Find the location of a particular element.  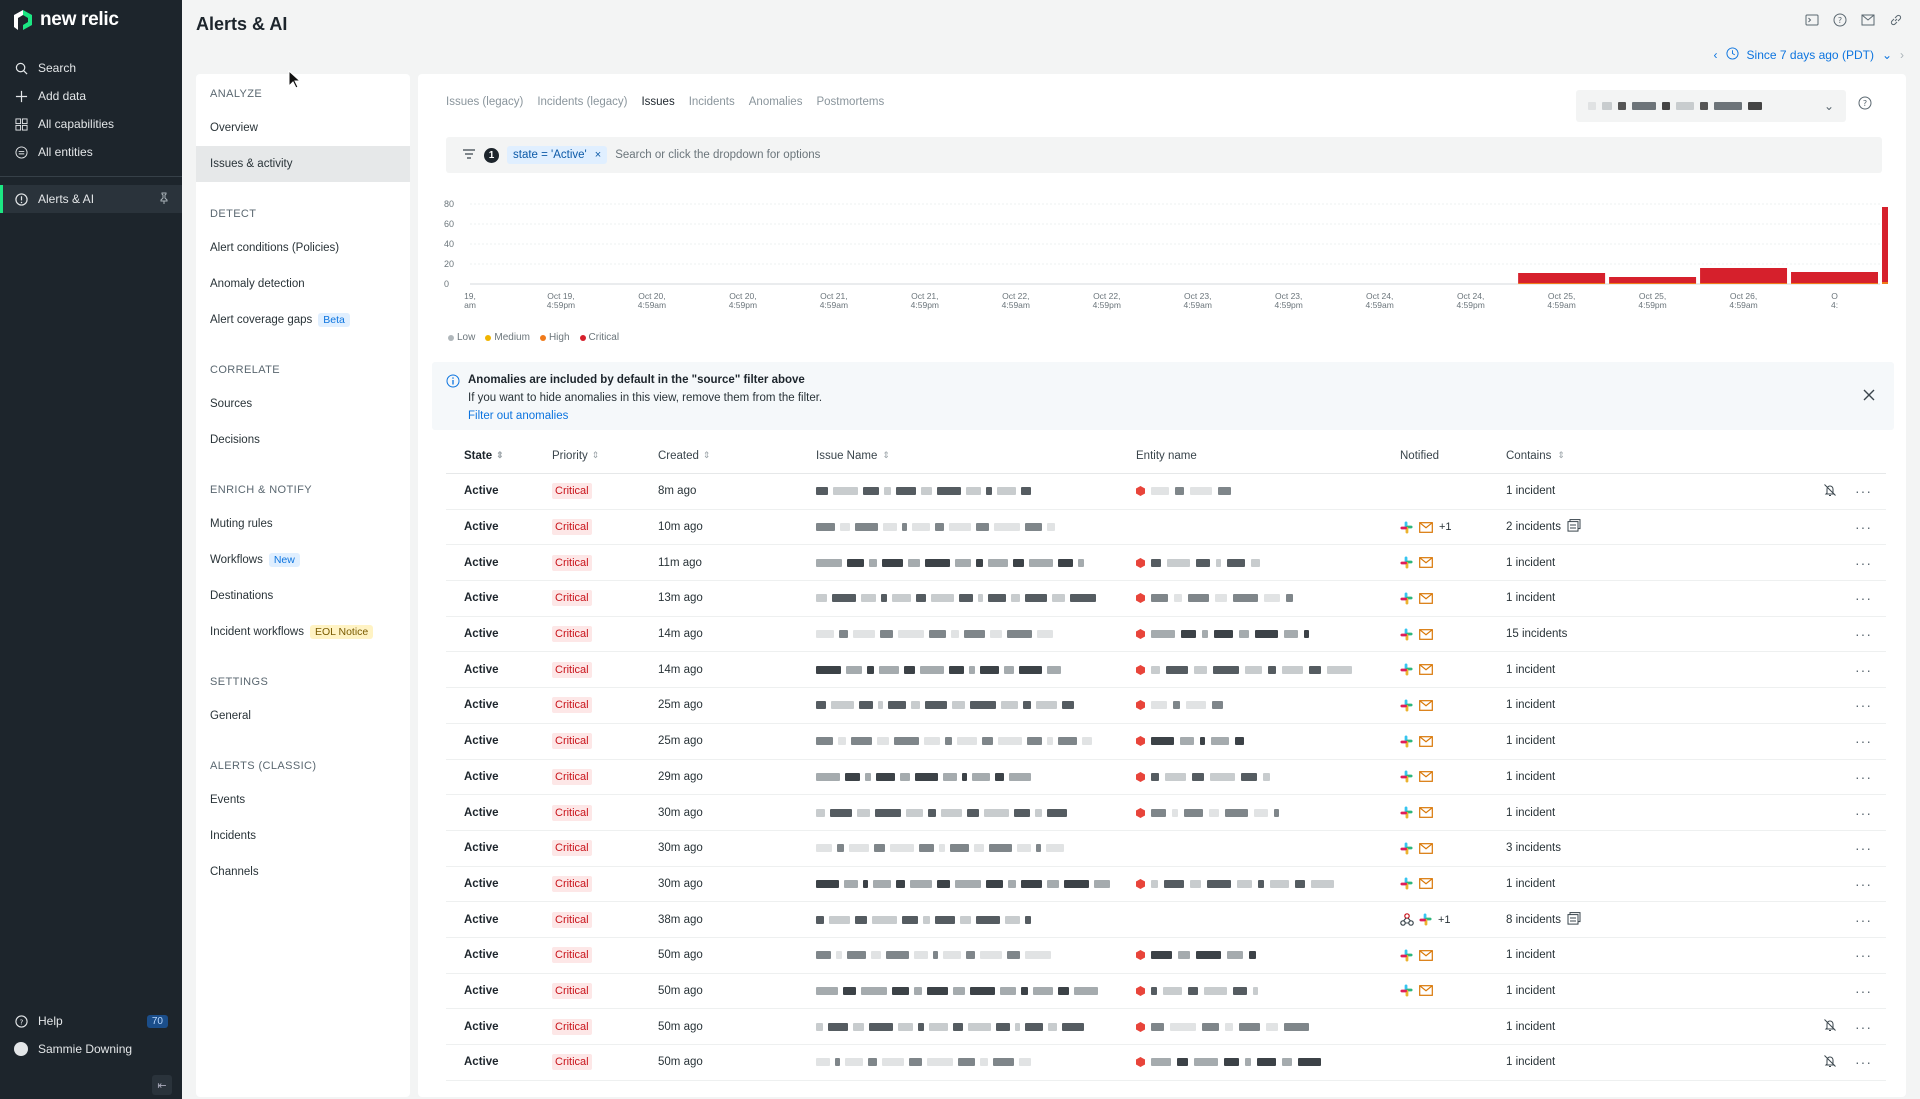

secnav-item-overview: Overview is located at coordinates (303, 128).